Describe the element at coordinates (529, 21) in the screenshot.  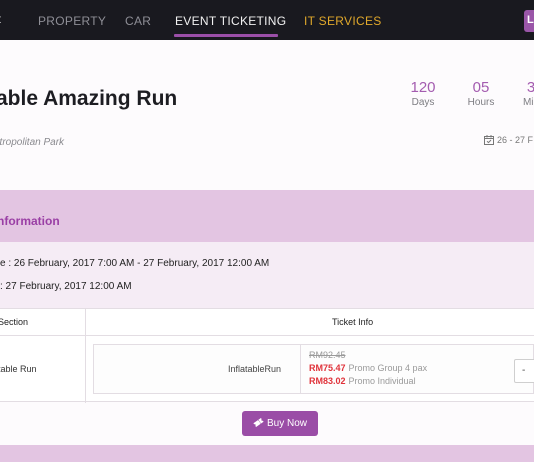
I see `nav-login-button: L` at that location.